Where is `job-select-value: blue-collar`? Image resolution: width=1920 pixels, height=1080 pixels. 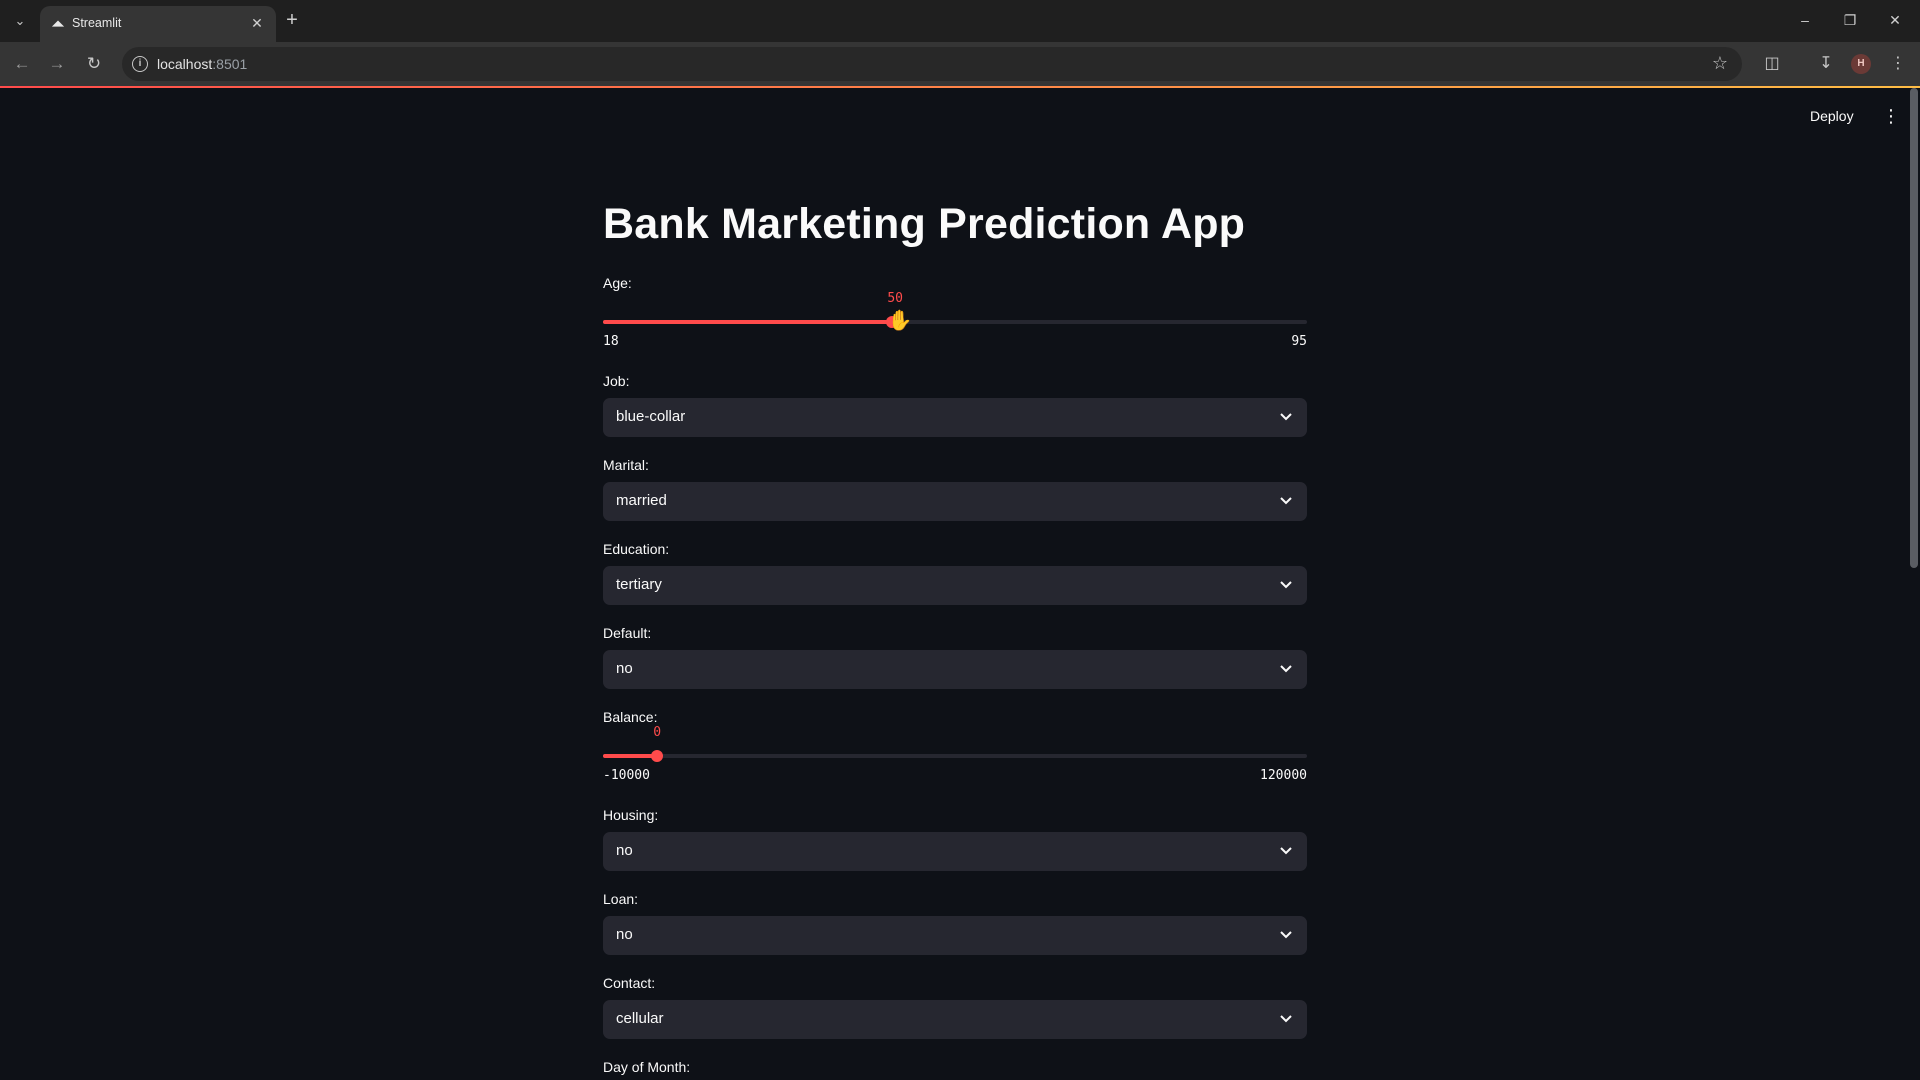 job-select-value: blue-collar is located at coordinates (651, 416).